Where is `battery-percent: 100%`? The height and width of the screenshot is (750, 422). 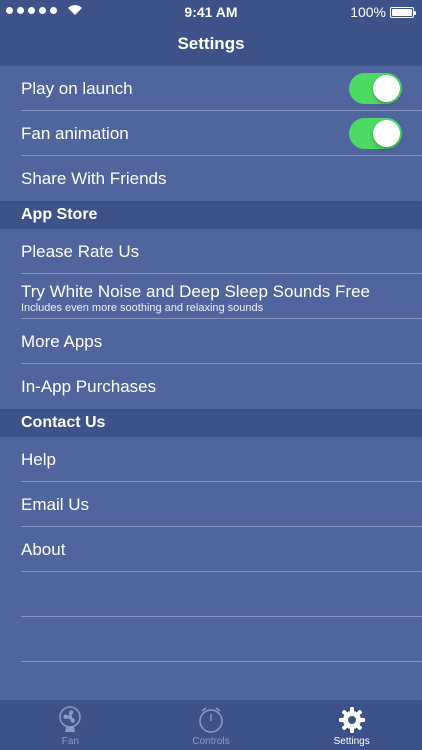 battery-percent: 100% is located at coordinates (368, 12).